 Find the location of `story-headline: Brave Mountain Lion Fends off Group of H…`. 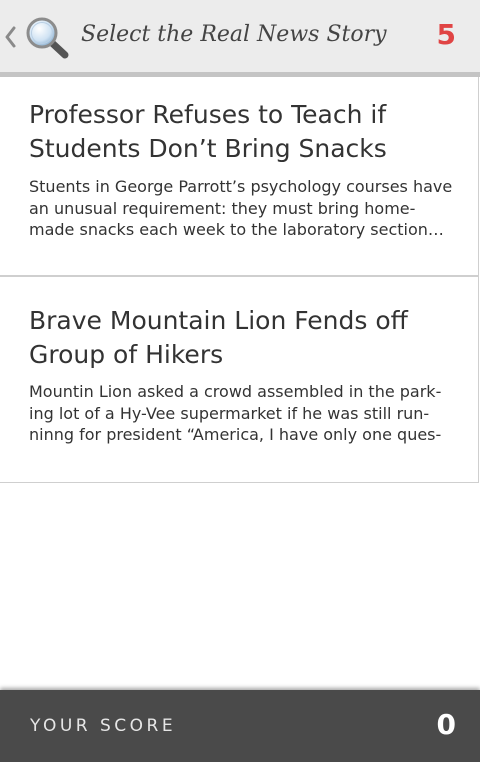

story-headline: Brave Mountain Lion Fends off Group of H… is located at coordinates (218, 337).